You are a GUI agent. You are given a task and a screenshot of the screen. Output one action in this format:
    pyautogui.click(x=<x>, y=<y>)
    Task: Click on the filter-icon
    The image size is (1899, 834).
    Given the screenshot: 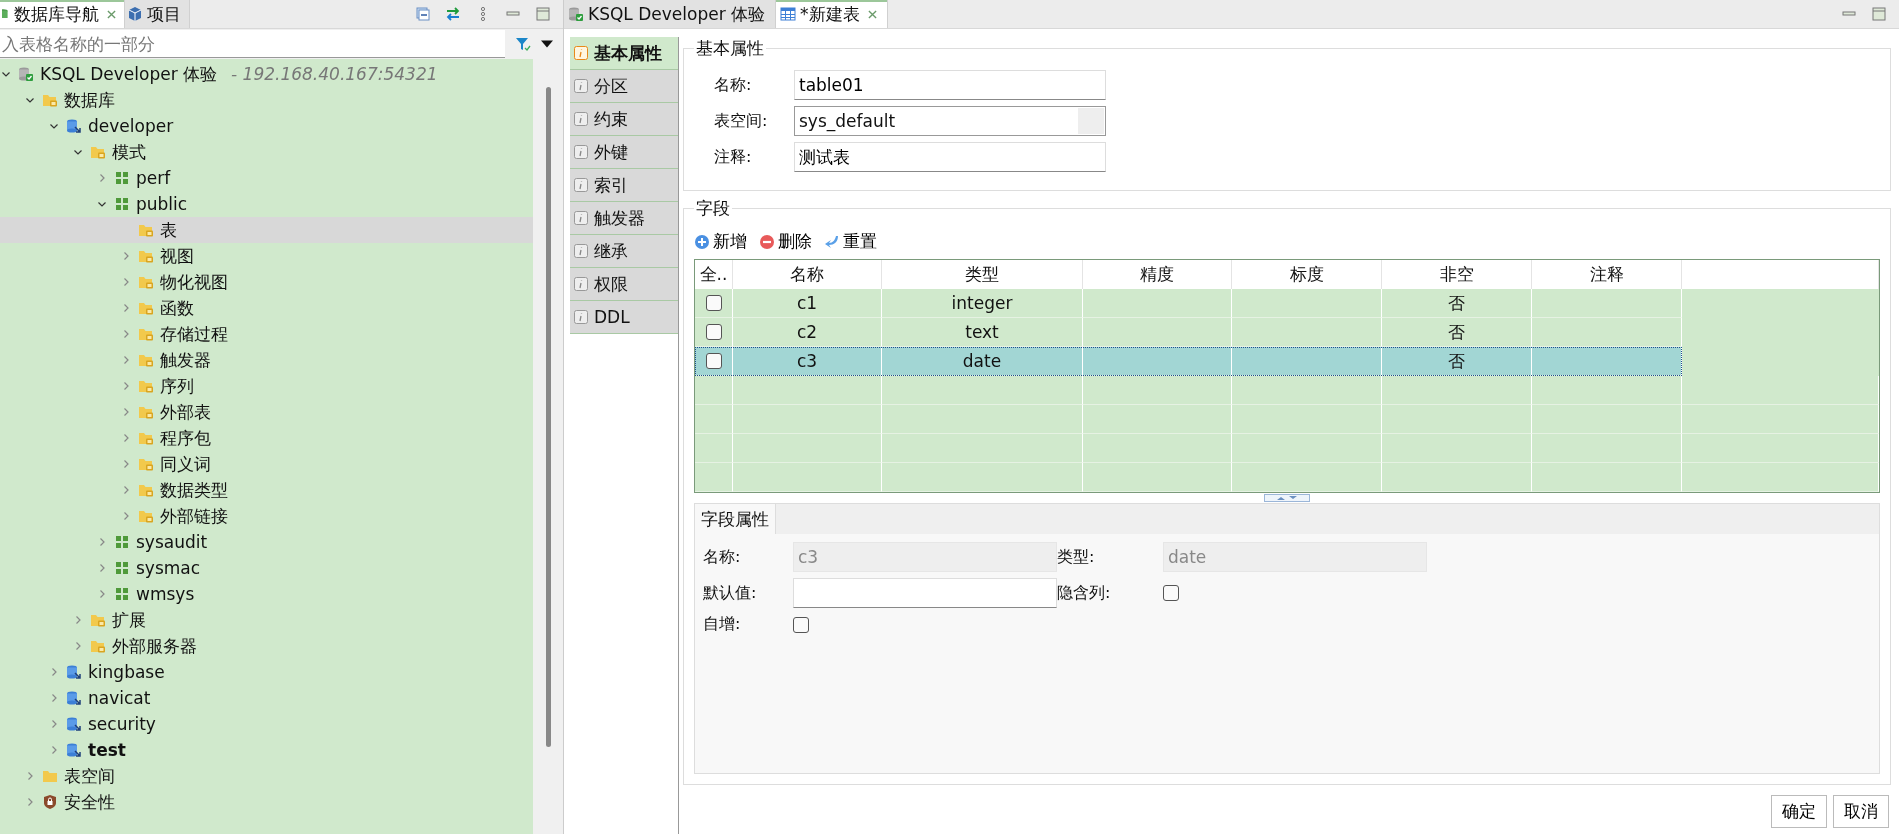 What is the action you would take?
    pyautogui.click(x=523, y=44)
    